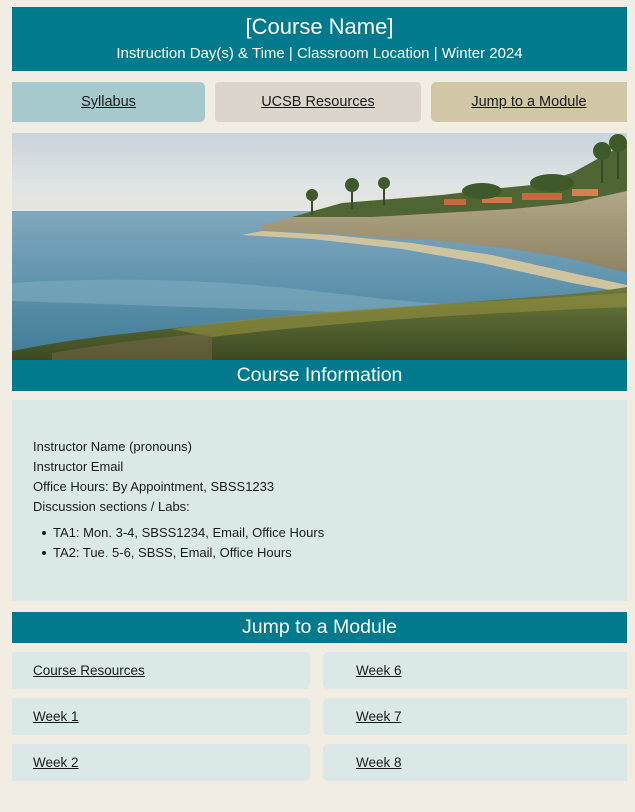 Image resolution: width=635 pixels, height=812 pixels. What do you see at coordinates (108, 102) in the screenshot?
I see `syllabus-button: Syllabus` at bounding box center [108, 102].